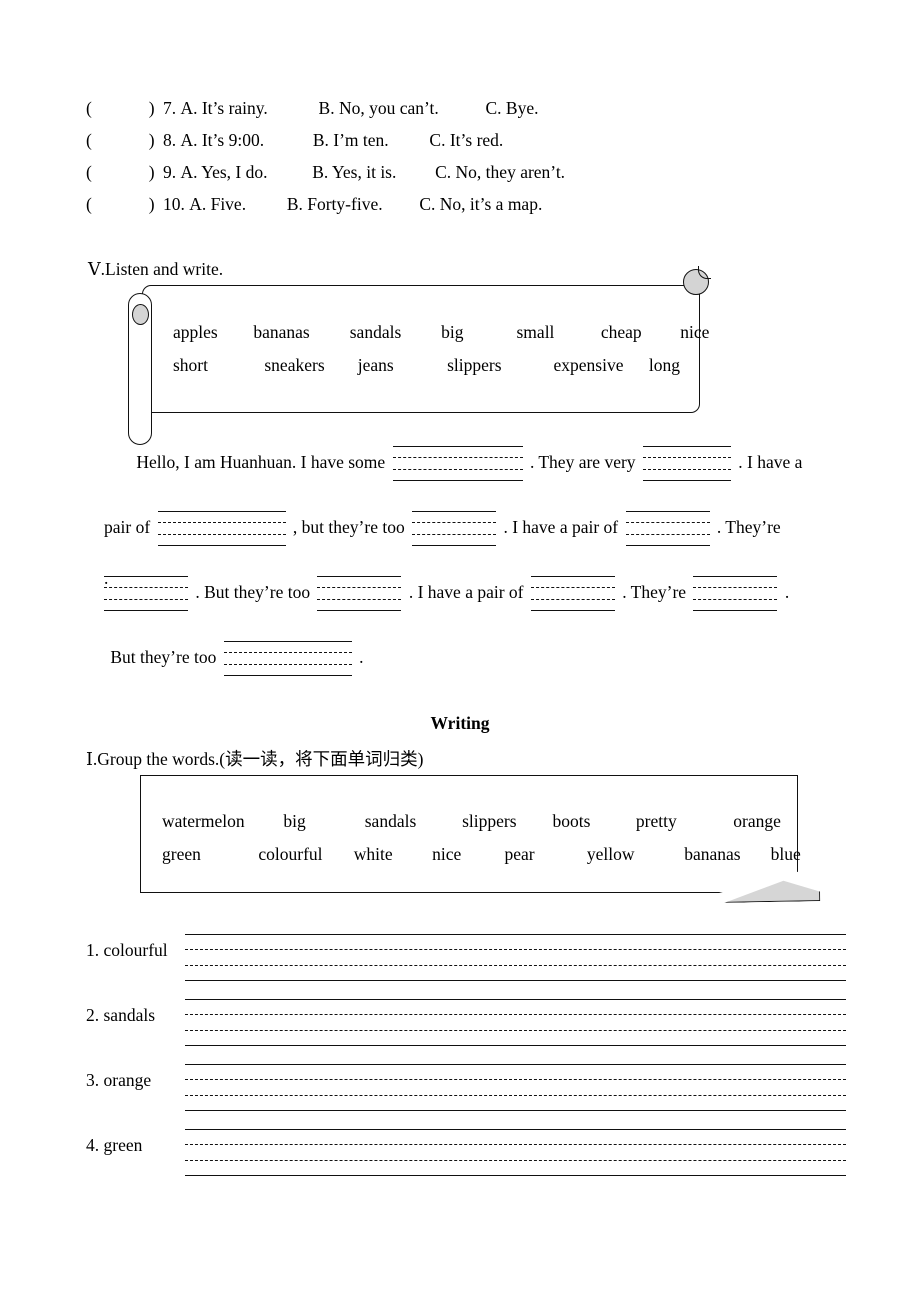  I want to click on option-a: A. Yes, I do., so click(223, 172).